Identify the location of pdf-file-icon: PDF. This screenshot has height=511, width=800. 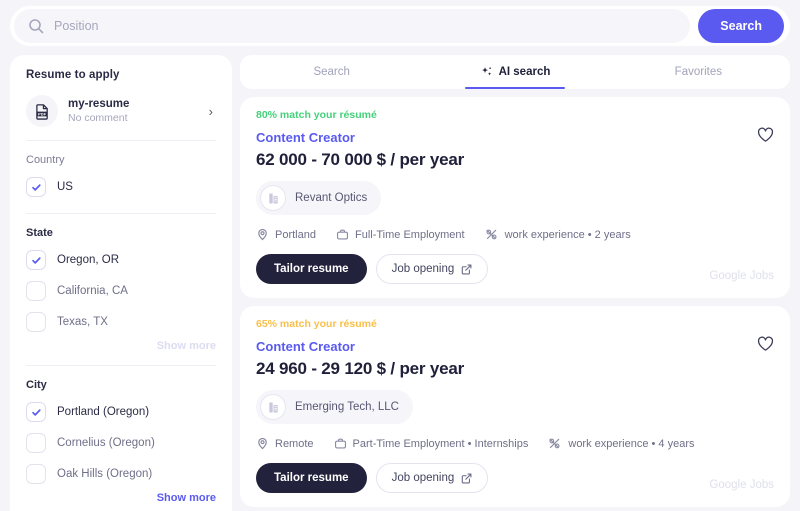
(42, 111).